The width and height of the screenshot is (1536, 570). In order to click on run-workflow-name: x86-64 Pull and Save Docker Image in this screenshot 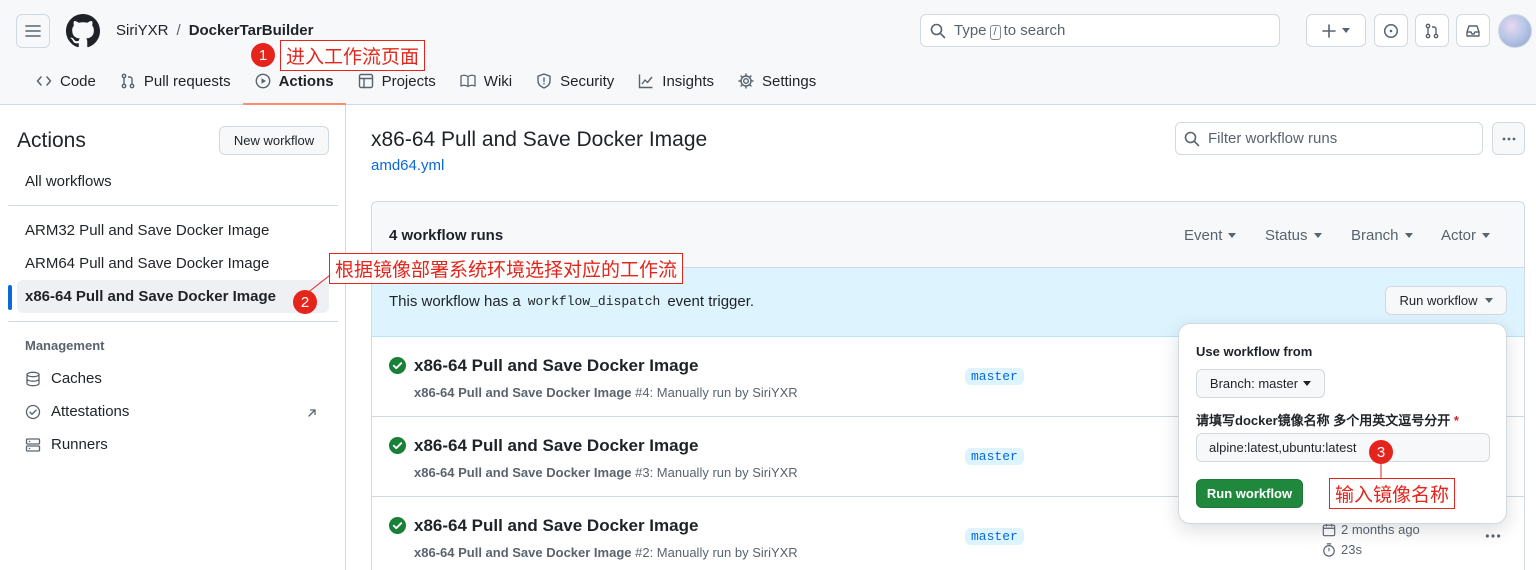, I will do `click(523, 472)`.